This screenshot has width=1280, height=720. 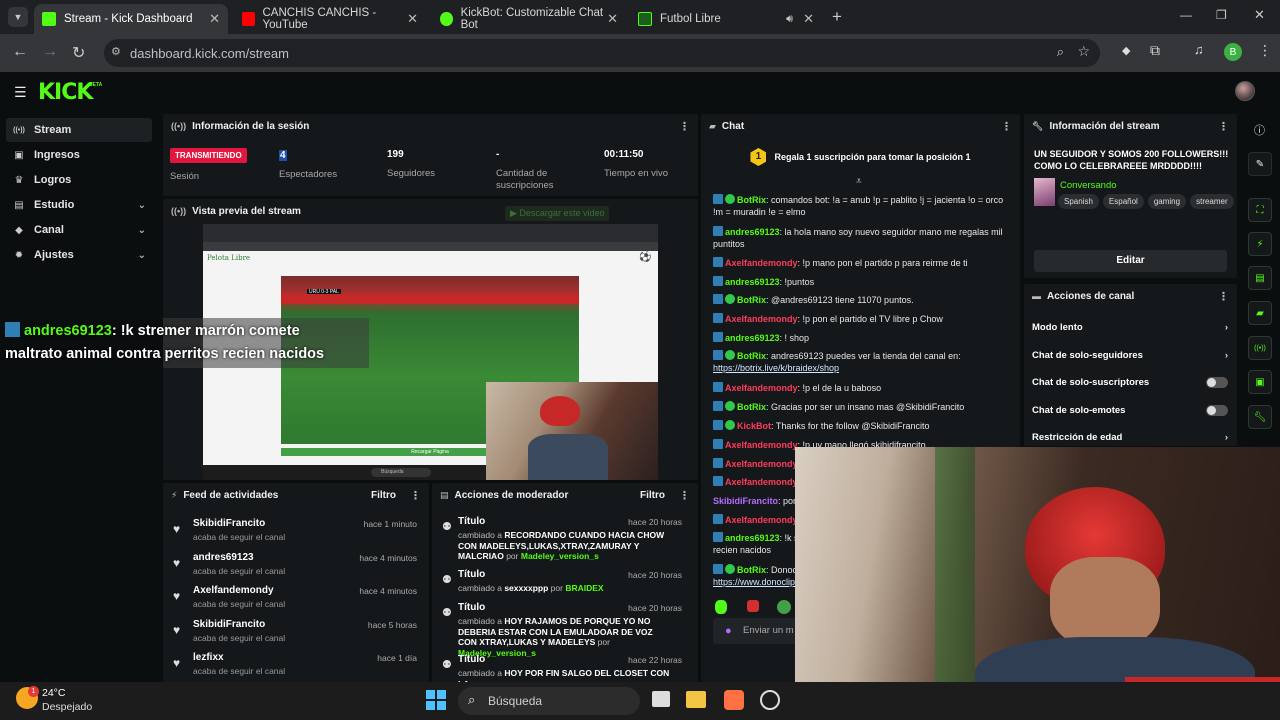 I want to click on sidebar-item-stream: ((•)) Stream, so click(x=79, y=130).